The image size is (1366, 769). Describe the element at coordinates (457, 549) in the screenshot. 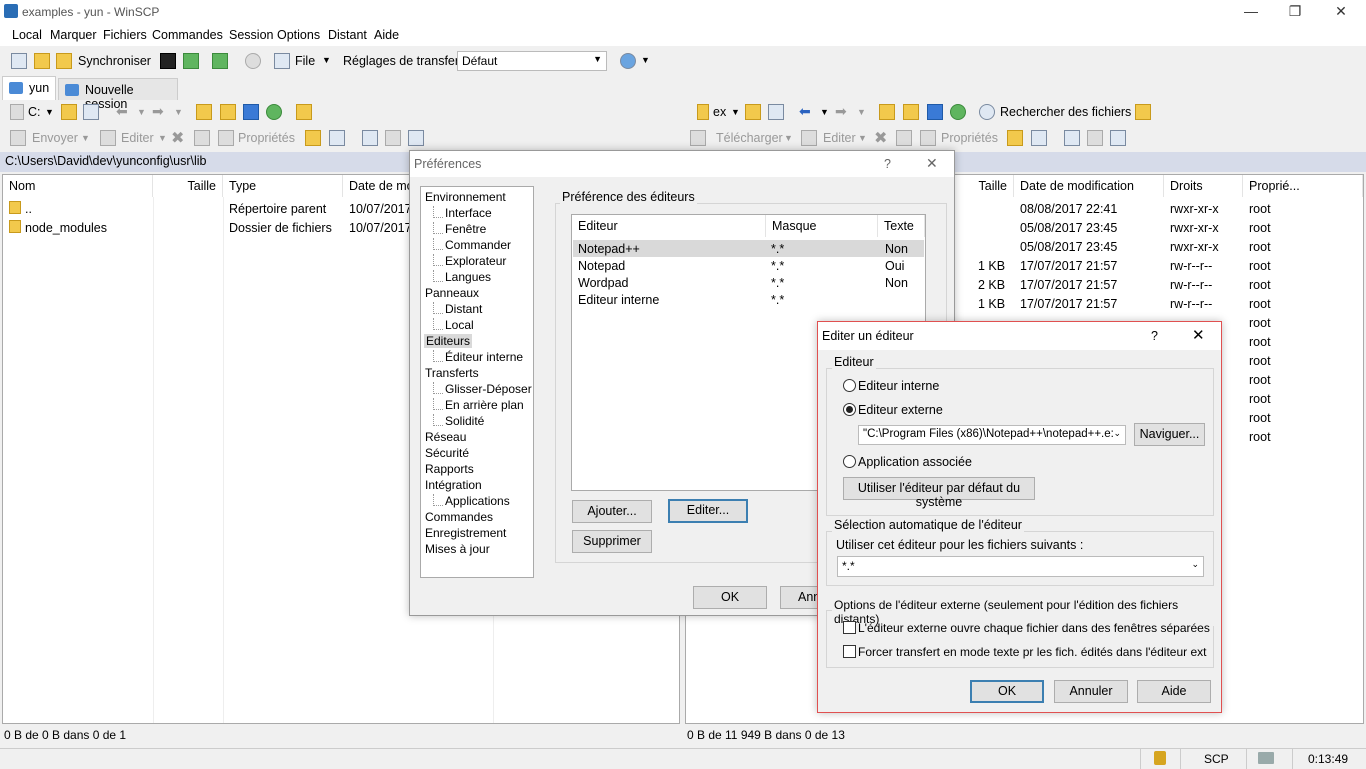

I see `pref-tree-item: Mises à jour` at that location.